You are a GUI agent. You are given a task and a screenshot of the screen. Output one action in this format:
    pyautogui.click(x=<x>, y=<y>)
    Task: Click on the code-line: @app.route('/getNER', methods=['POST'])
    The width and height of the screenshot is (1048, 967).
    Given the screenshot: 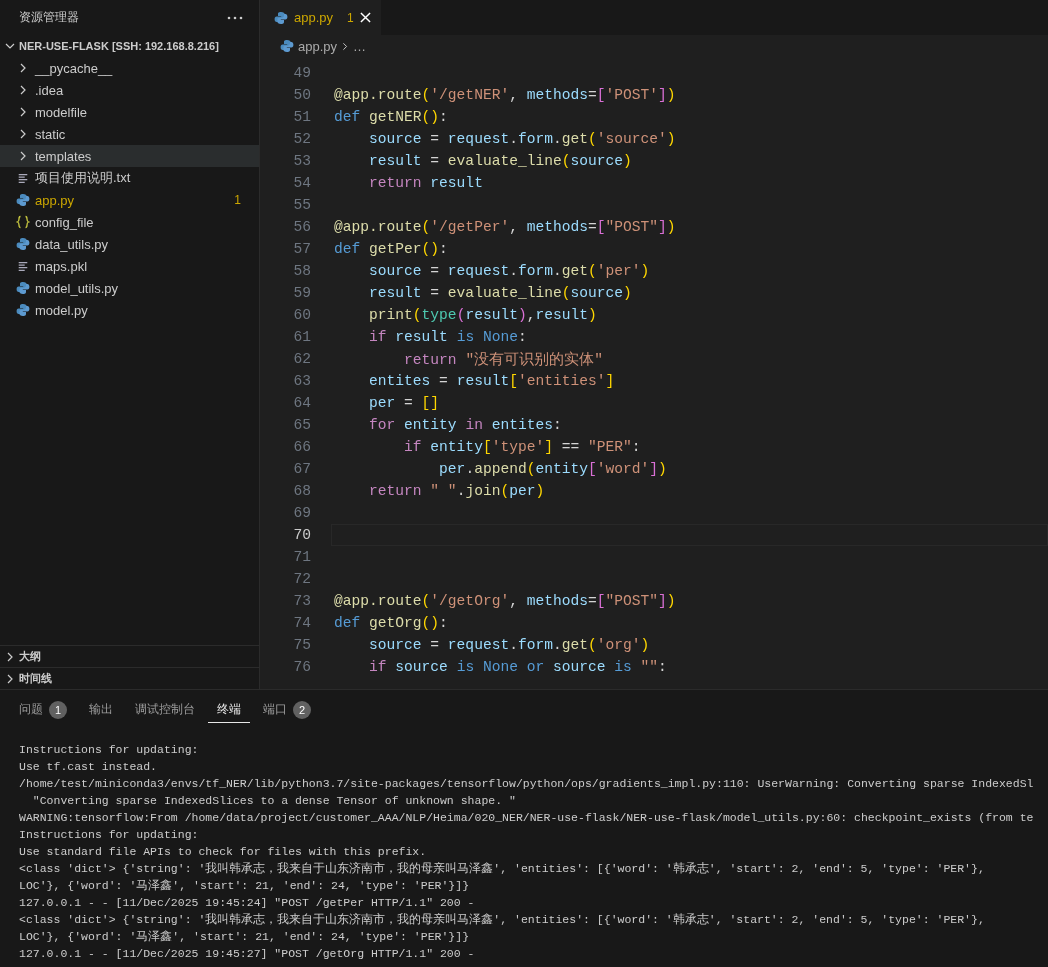 What is the action you would take?
    pyautogui.click(x=505, y=95)
    